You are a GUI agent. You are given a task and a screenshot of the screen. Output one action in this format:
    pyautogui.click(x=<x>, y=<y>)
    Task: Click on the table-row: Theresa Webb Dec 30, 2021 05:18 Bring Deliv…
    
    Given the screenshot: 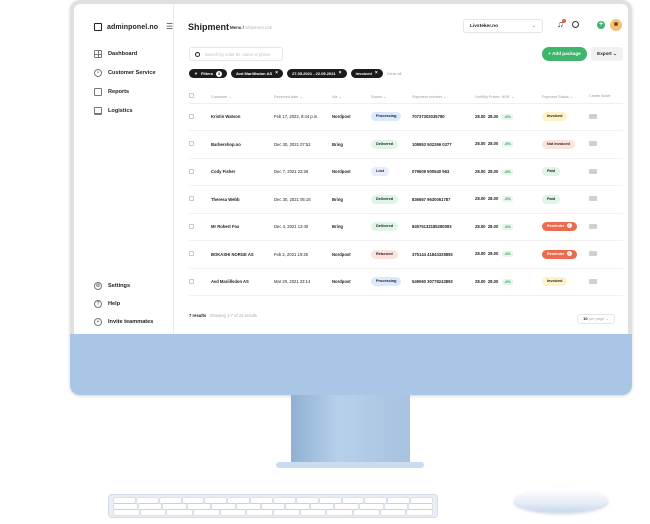 What is the action you would take?
    pyautogui.click(x=406, y=199)
    